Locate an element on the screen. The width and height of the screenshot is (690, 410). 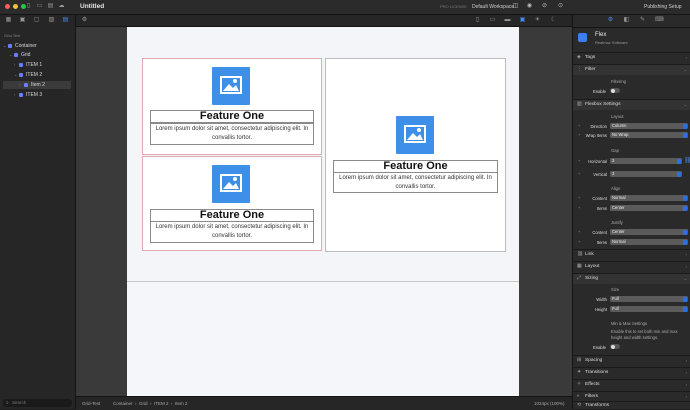
code-tab-icon: ⌨ is located at coordinates (659, 20).